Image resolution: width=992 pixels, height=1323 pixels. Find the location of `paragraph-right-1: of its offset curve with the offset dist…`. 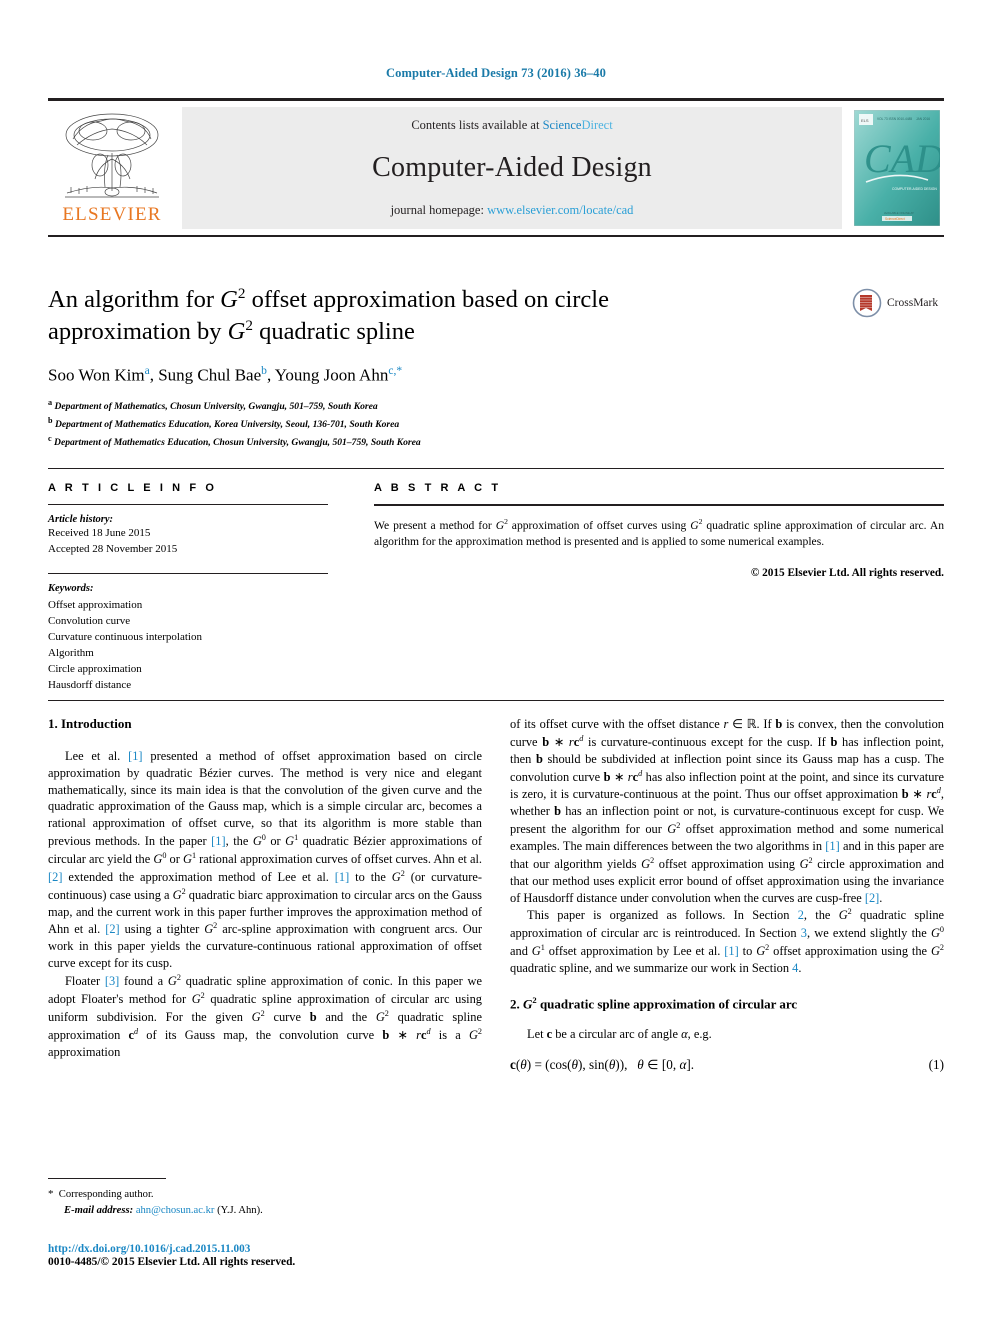

paragraph-right-1: of its offset curve with the offset dist… is located at coordinates (727, 811).